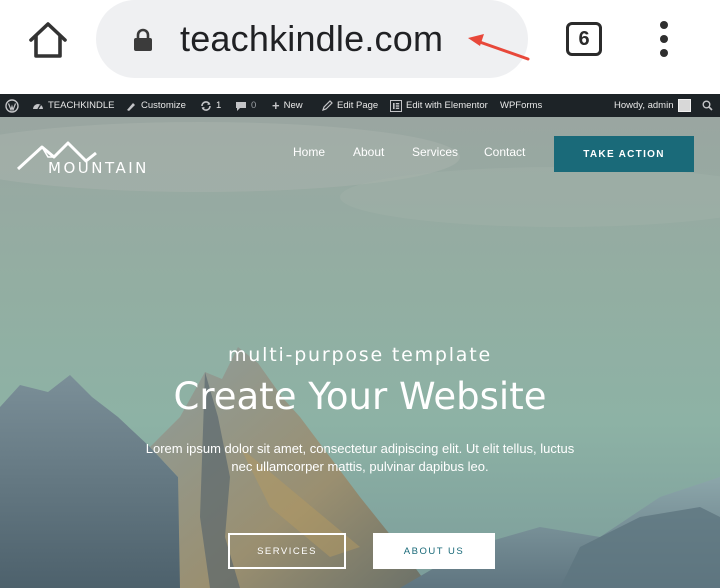 This screenshot has width=720, height=588. What do you see at coordinates (434, 551) in the screenshot?
I see `about-us-button: ABOUT US` at bounding box center [434, 551].